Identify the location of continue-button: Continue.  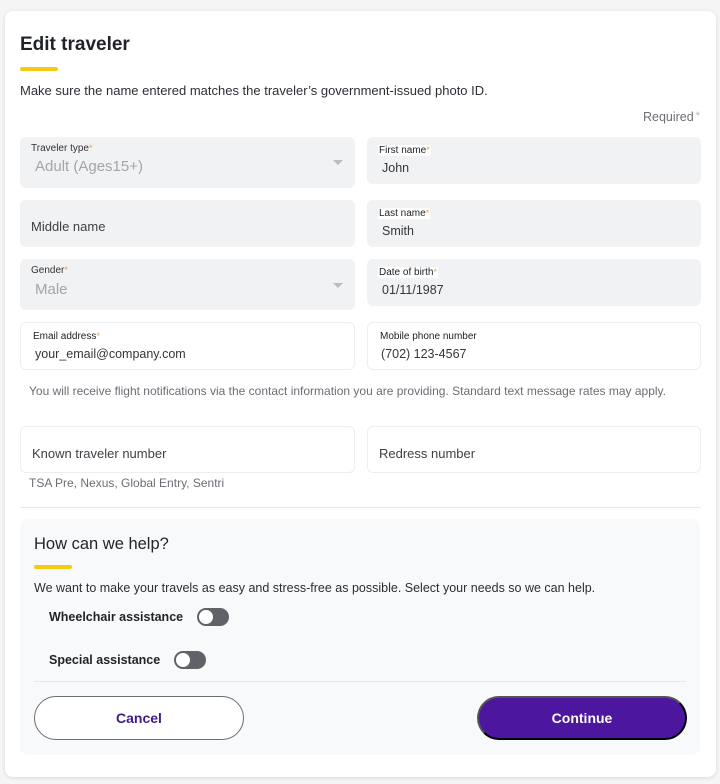
(582, 718).